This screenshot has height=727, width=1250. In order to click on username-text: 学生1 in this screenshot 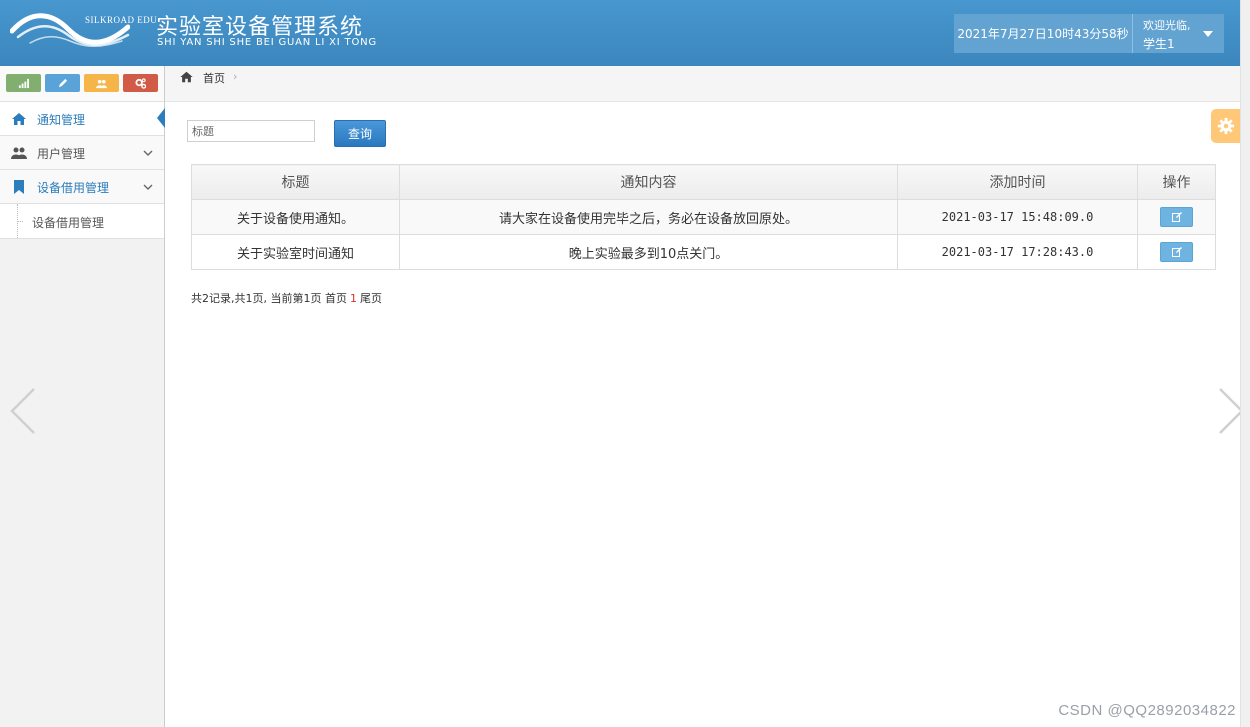, I will do `click(1159, 44)`.